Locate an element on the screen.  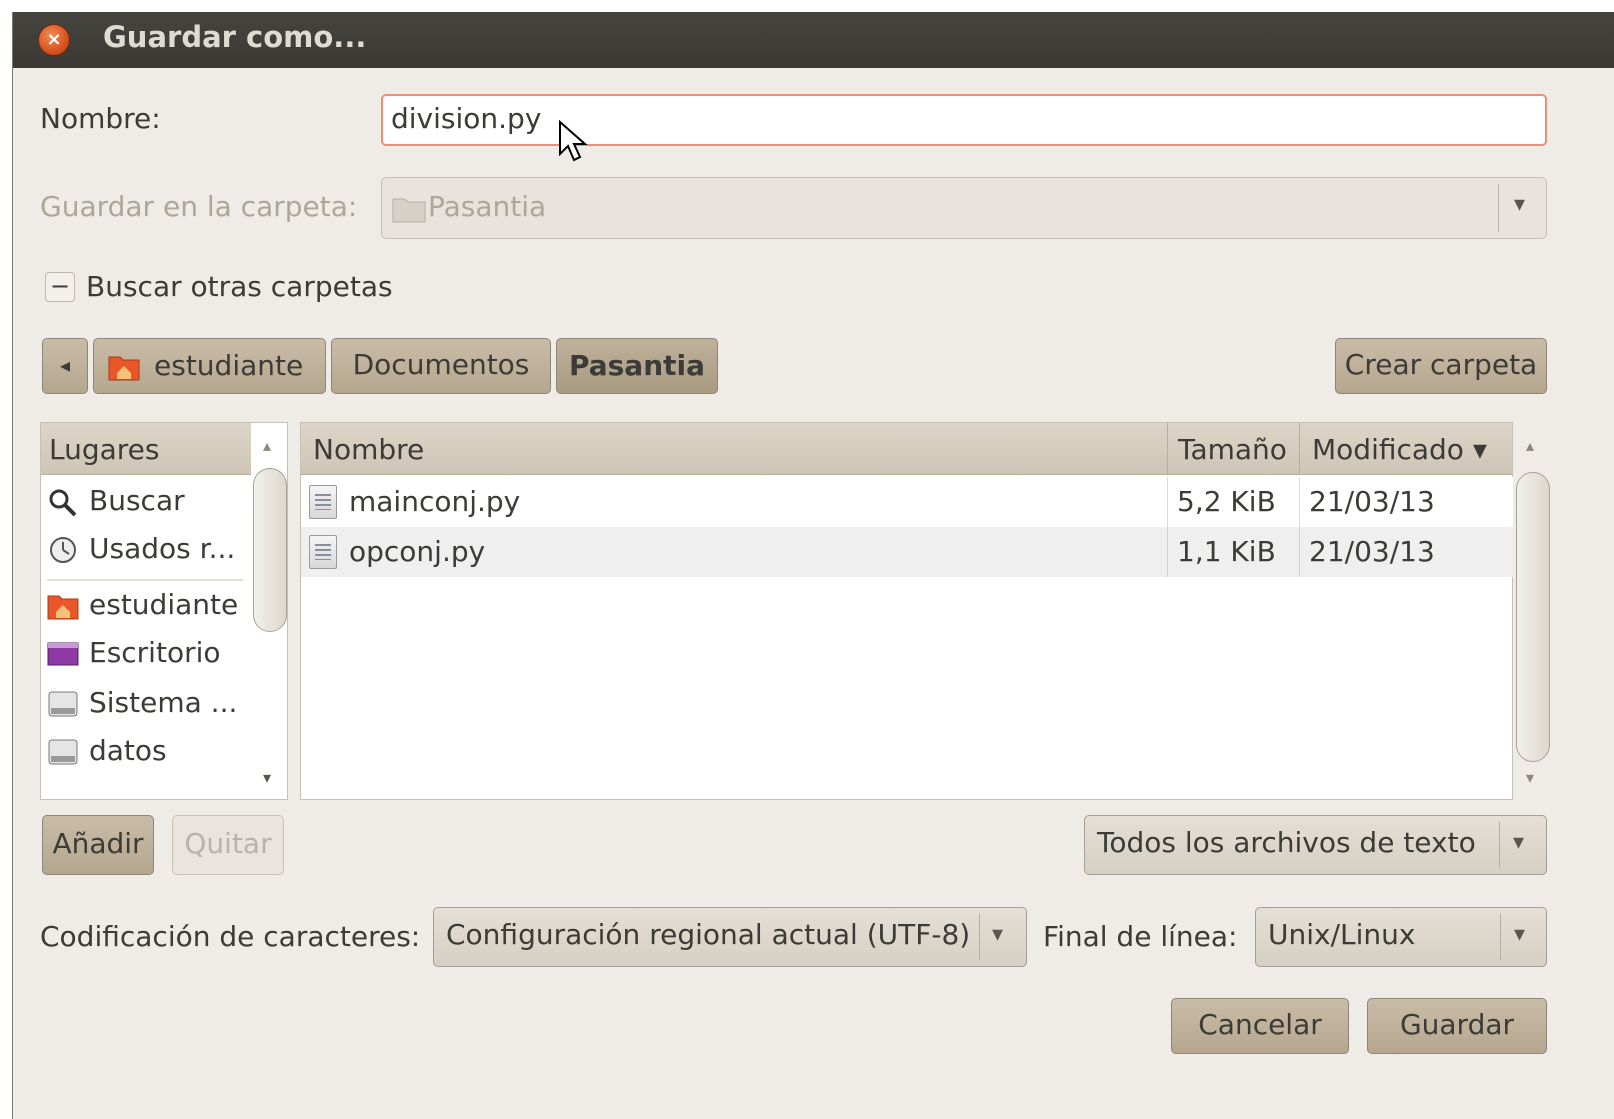
folder-icon is located at coordinates (409, 210).